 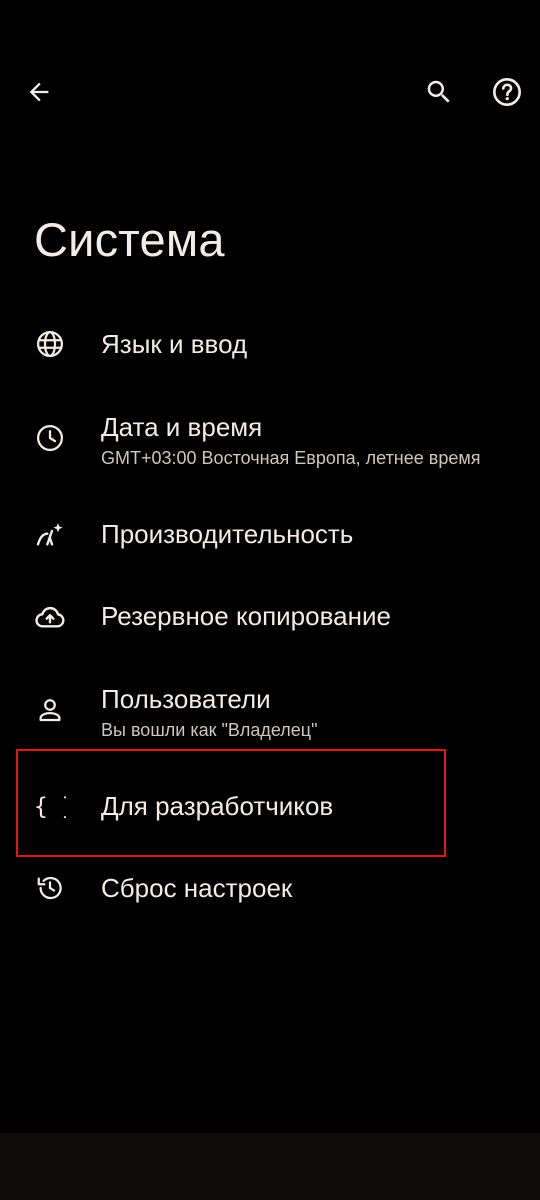 I want to click on settings-item-summary: GMT+03:00 Восточная Европа, летнее время, so click(x=291, y=458).